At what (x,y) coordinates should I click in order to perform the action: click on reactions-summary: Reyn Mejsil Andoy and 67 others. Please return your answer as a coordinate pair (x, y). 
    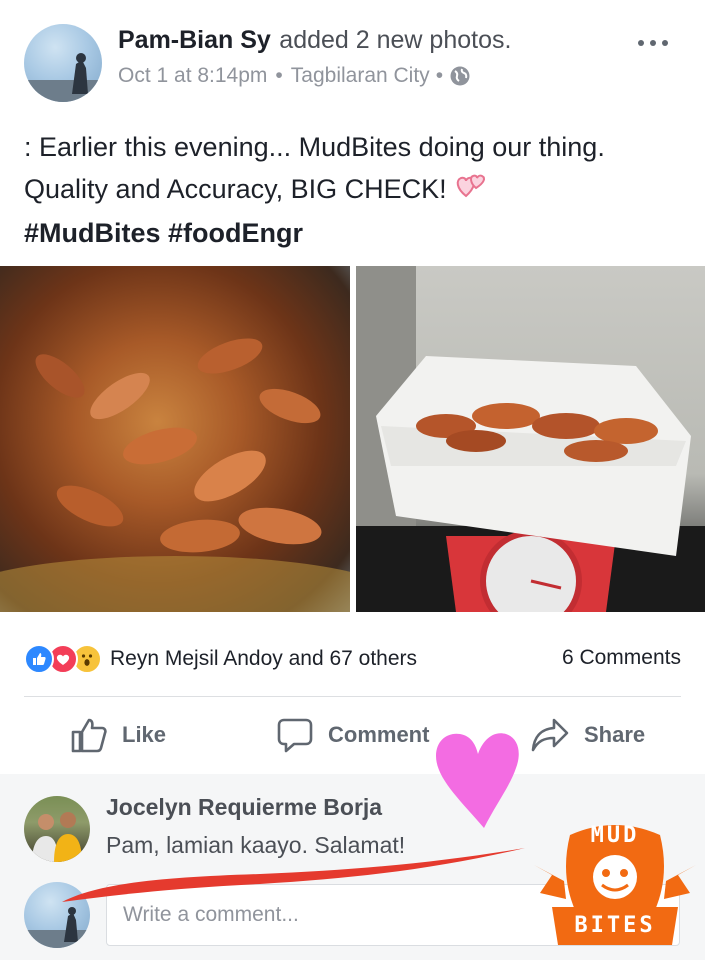
    Looking at the image, I should click on (263, 659).